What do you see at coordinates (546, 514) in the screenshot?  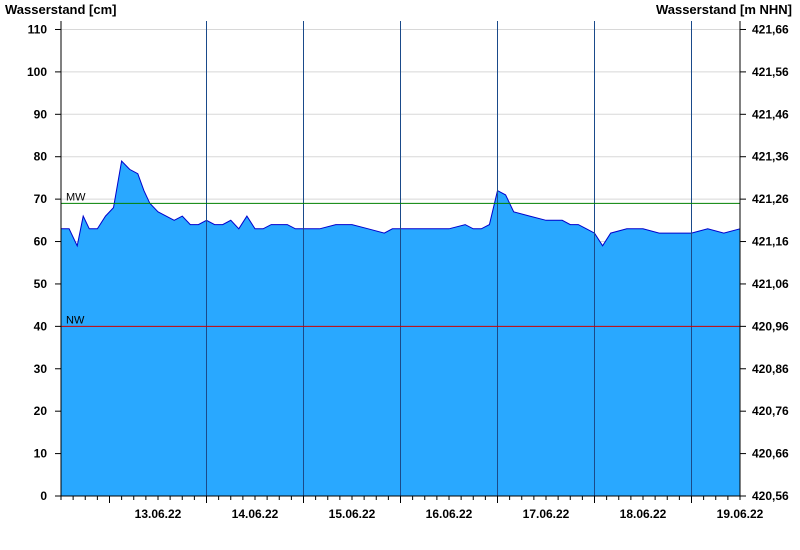 I see `x-tick-label: 17.06.22` at bounding box center [546, 514].